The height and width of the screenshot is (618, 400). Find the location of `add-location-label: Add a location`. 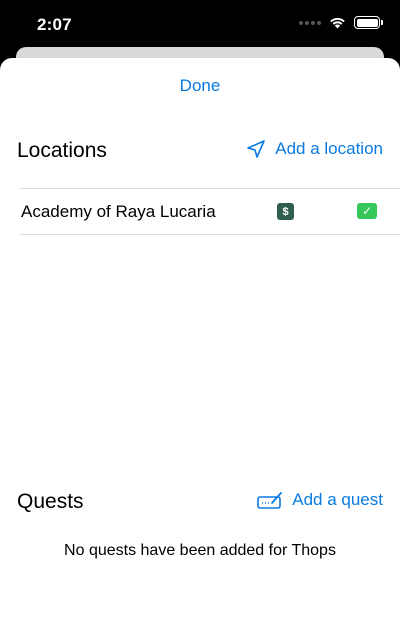

add-location-label: Add a location is located at coordinates (329, 148).